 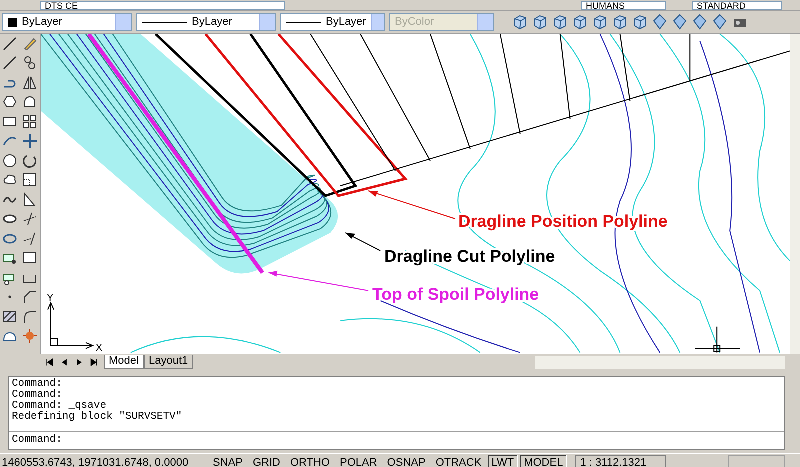 I want to click on hatch-icon, so click(x=10, y=316).